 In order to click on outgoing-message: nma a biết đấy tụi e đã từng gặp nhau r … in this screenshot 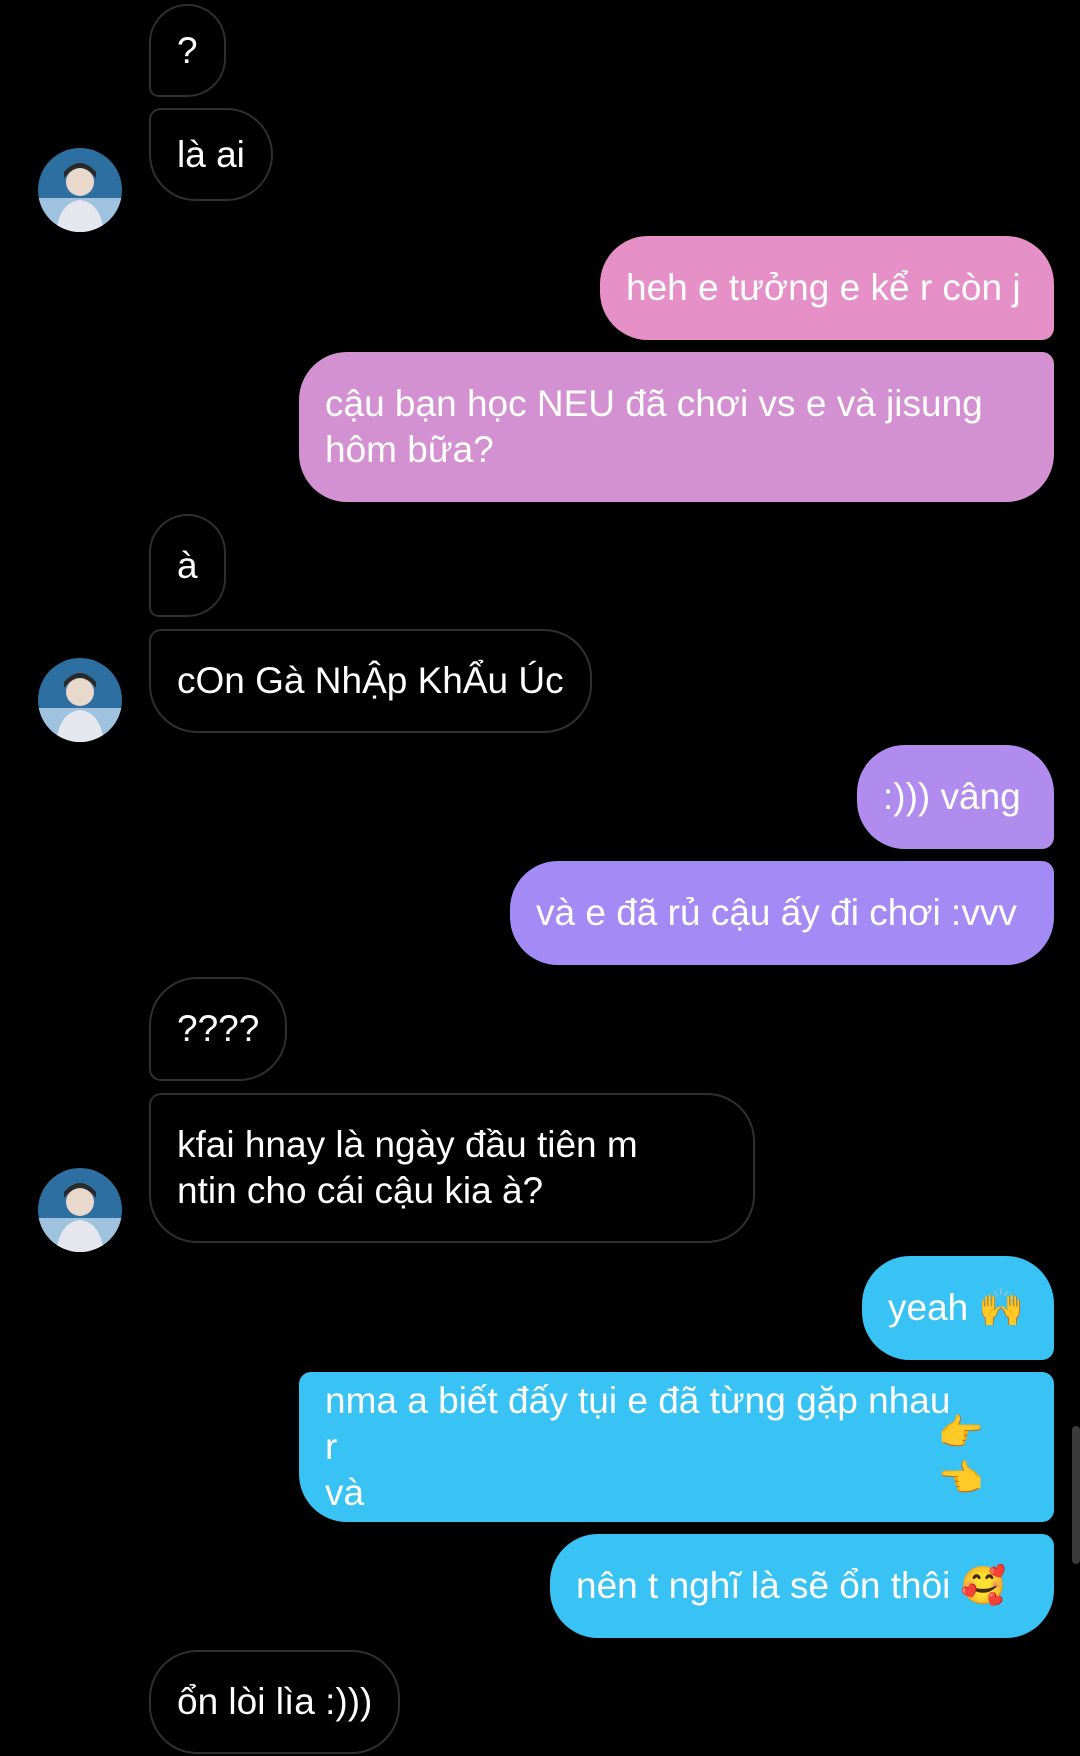, I will do `click(676, 1447)`.